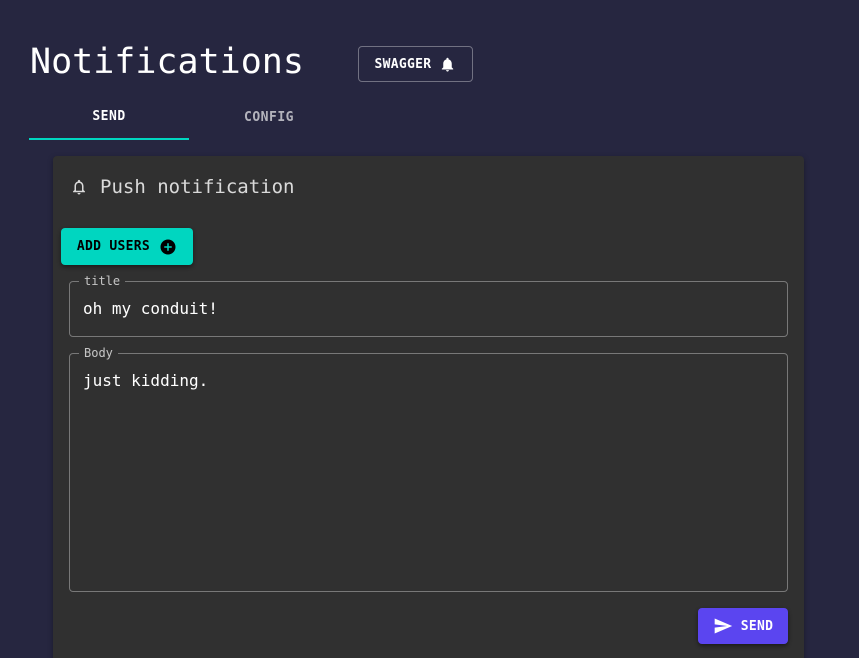 The image size is (859, 658). What do you see at coordinates (757, 626) in the screenshot?
I see `send-button-label: SEND` at bounding box center [757, 626].